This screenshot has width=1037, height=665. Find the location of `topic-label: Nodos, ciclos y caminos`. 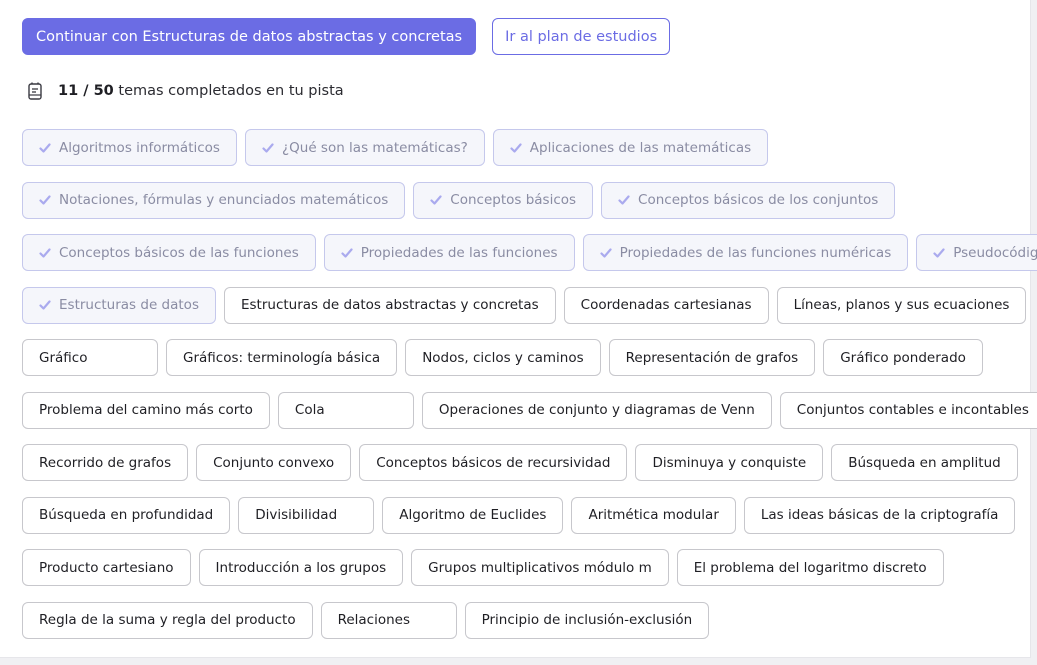

topic-label: Nodos, ciclos y caminos is located at coordinates (503, 357).